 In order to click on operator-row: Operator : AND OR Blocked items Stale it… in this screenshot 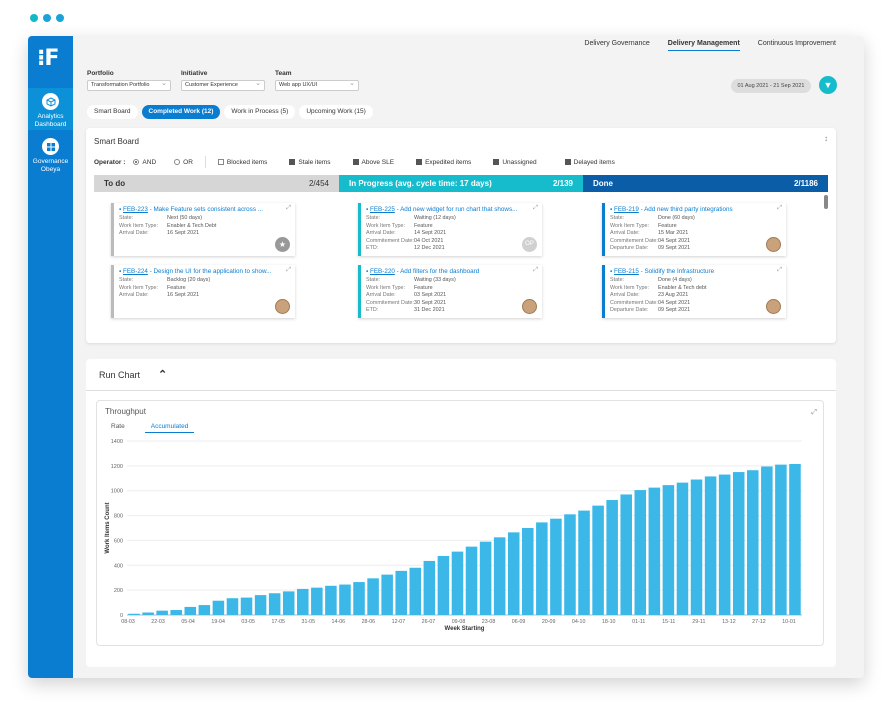, I will do `click(354, 162)`.